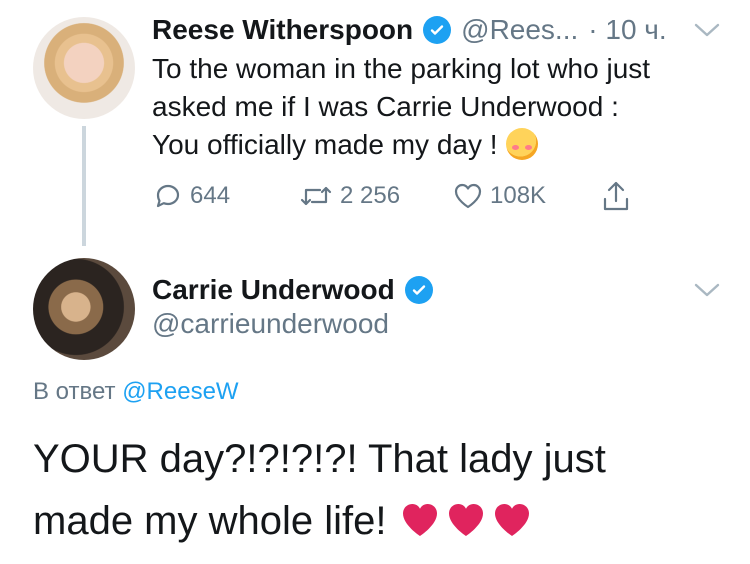  Describe the element at coordinates (273, 290) in the screenshot. I see `author-name: Carrie Underwood` at that location.